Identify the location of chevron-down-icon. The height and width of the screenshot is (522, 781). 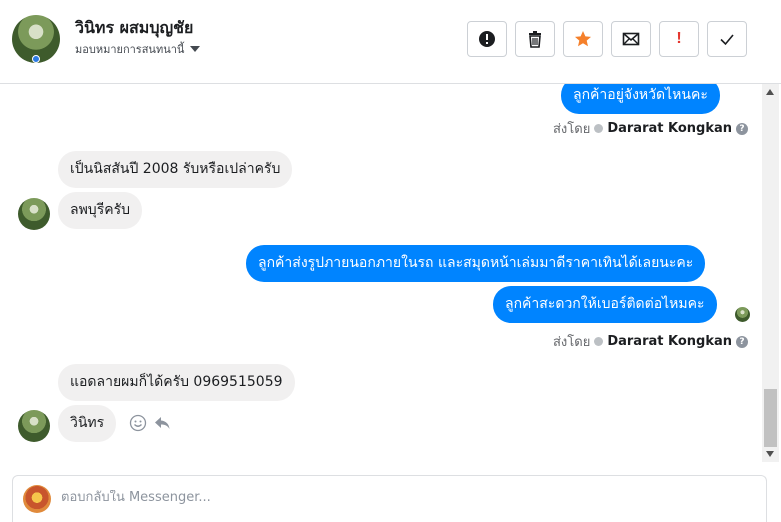
(195, 49).